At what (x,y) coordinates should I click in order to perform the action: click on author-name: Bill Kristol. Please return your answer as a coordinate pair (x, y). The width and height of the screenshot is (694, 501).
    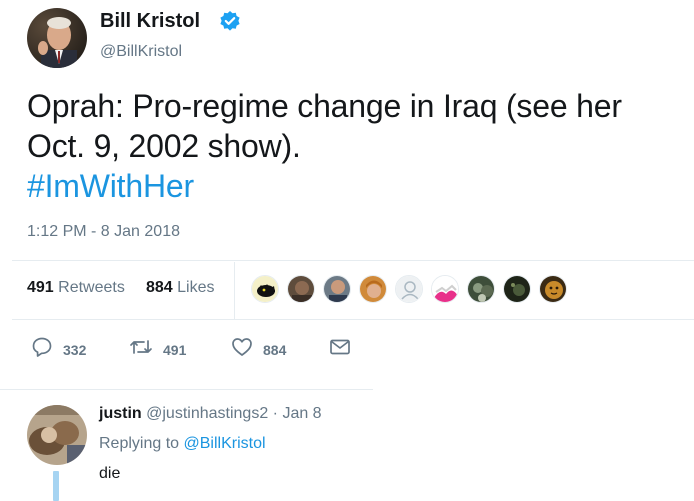
    Looking at the image, I should click on (150, 21).